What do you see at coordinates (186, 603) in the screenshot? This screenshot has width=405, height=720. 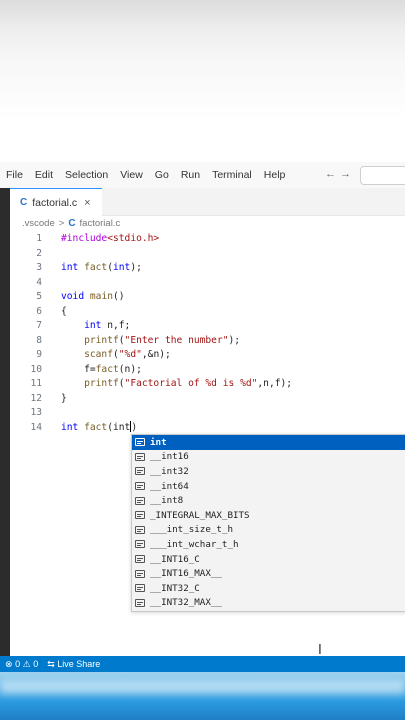 I see `suggestion-label: __INT32_MAX__` at bounding box center [186, 603].